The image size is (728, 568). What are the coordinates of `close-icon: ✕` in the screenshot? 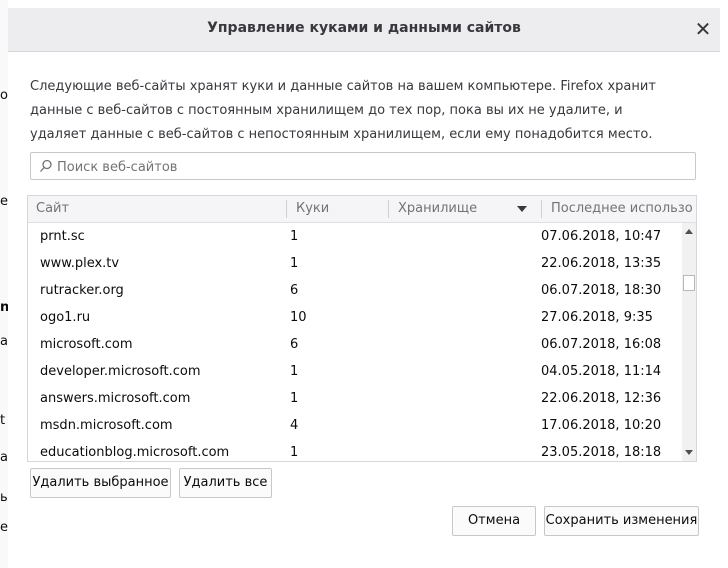 It's located at (703, 29).